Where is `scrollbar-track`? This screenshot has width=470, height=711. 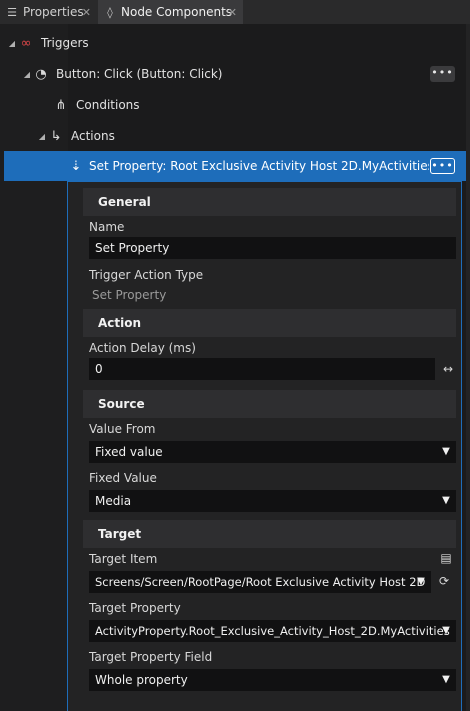
scrollbar-track is located at coordinates (468, 367).